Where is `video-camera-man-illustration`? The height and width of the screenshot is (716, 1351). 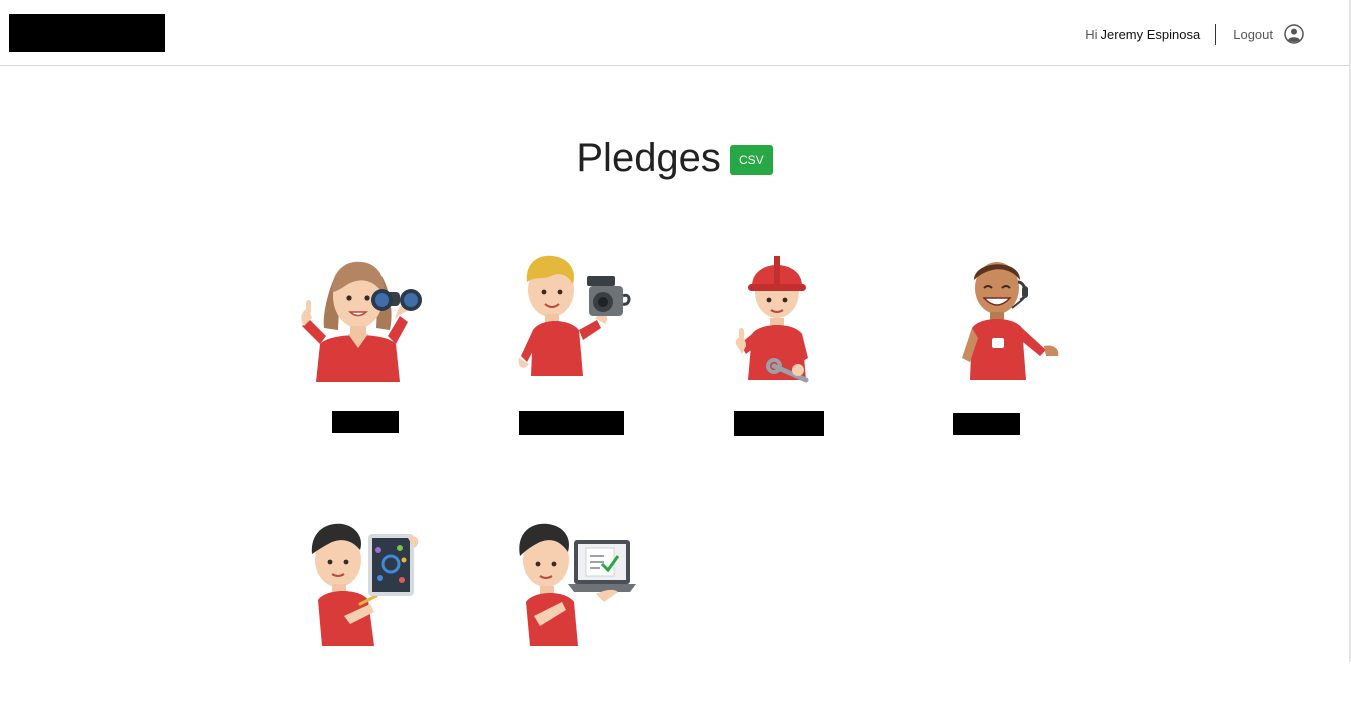 video-camera-man-illustration is located at coordinates (574, 315).